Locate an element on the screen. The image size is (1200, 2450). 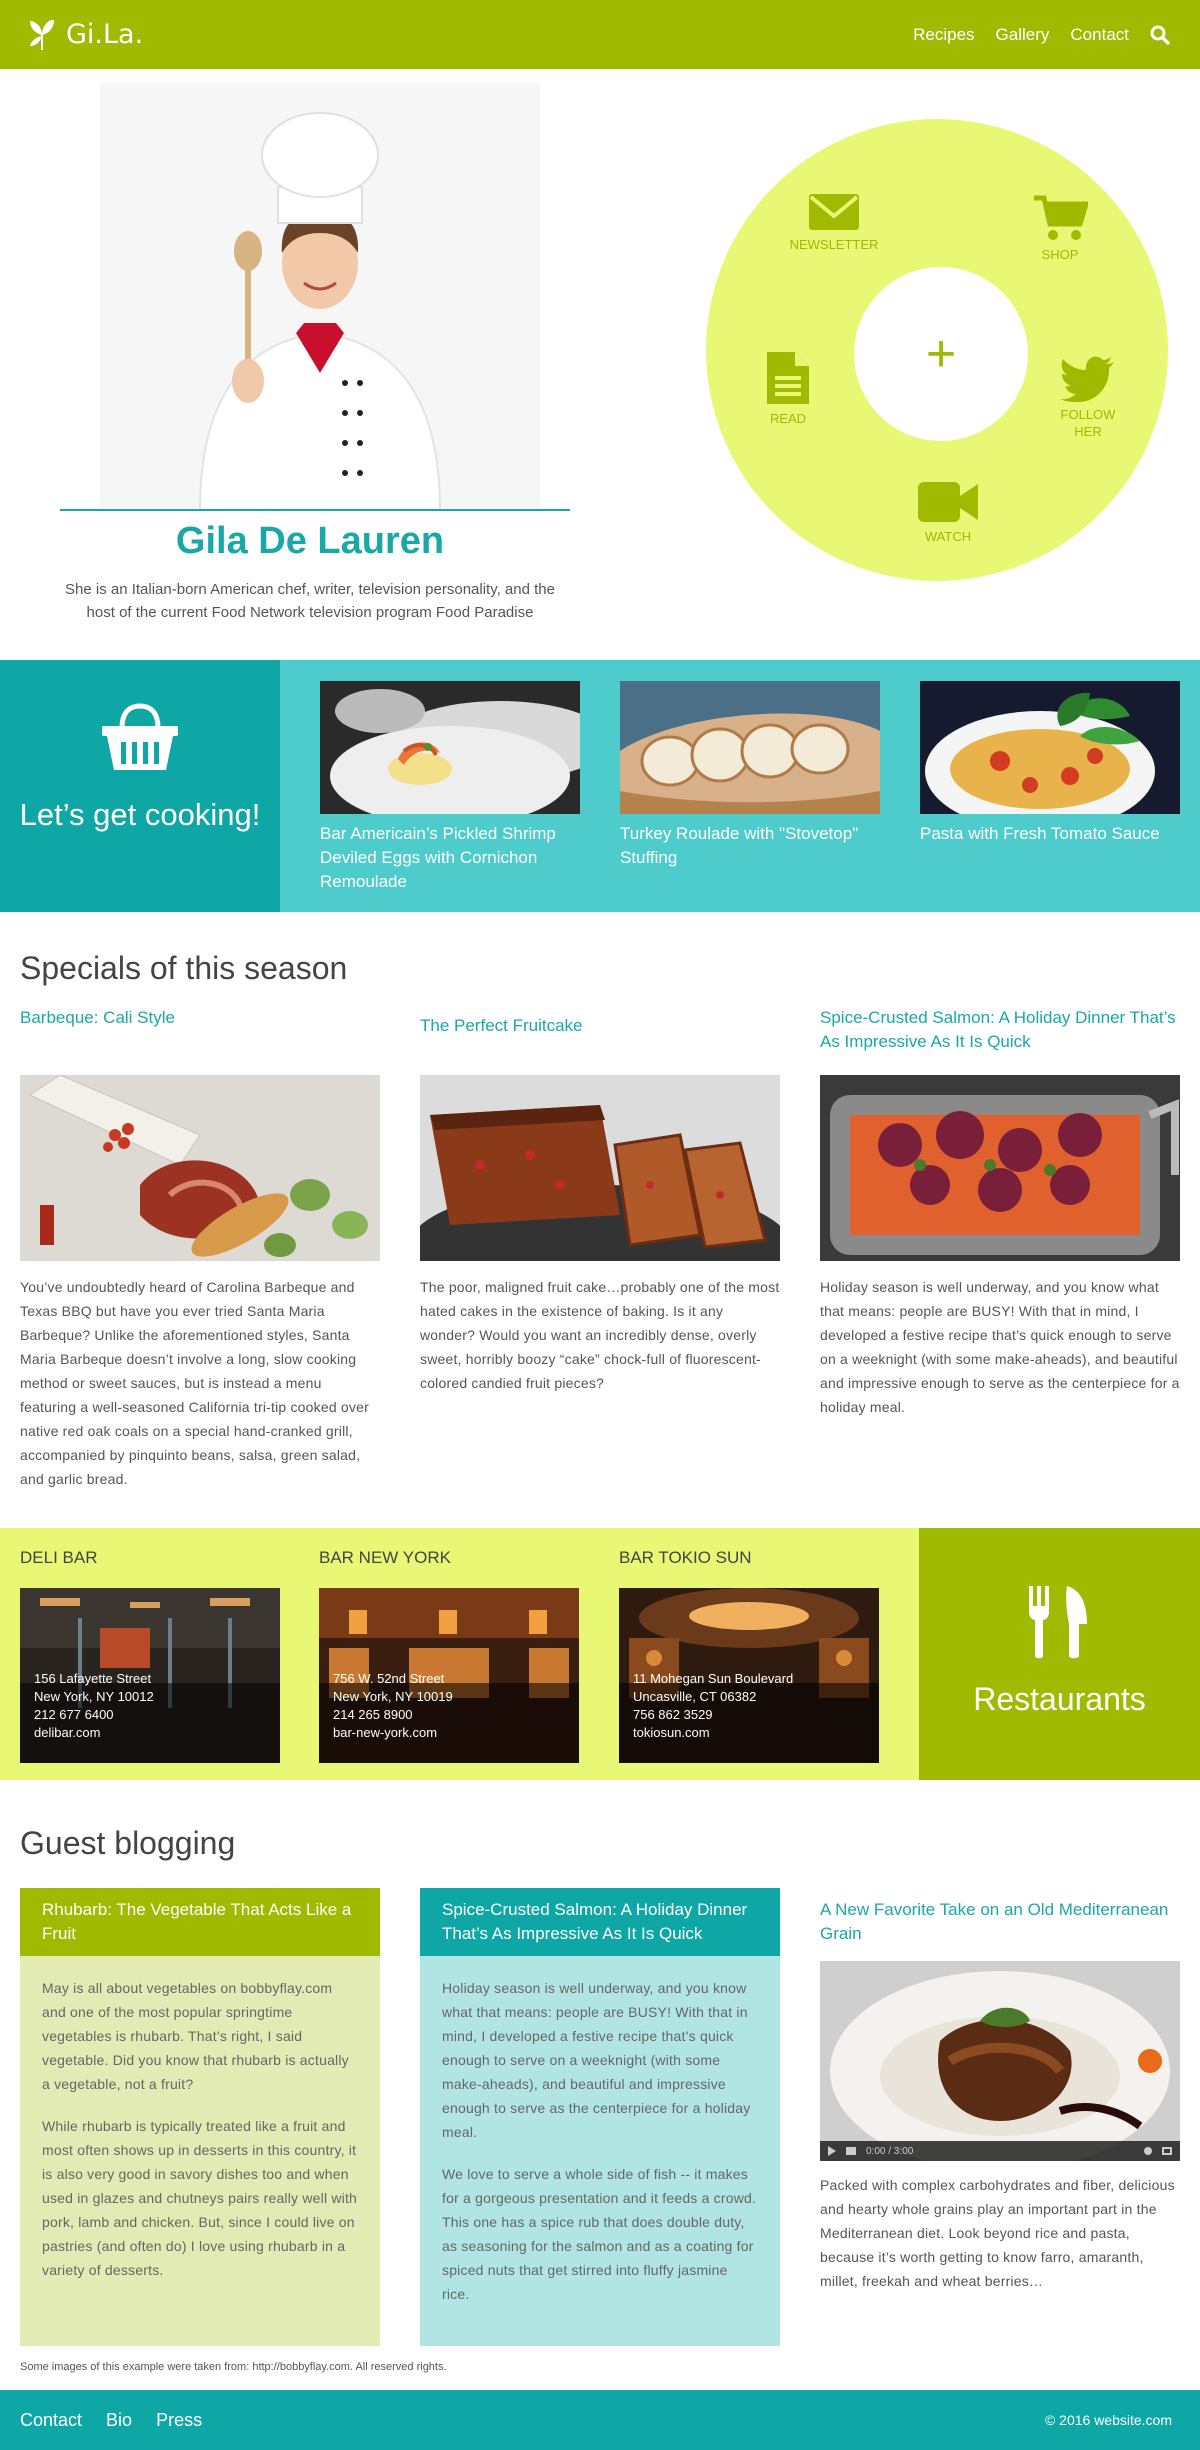
cooking-item-pasta: Pasta with Fresh Tomato Sauce is located at coordinates (1050, 763).